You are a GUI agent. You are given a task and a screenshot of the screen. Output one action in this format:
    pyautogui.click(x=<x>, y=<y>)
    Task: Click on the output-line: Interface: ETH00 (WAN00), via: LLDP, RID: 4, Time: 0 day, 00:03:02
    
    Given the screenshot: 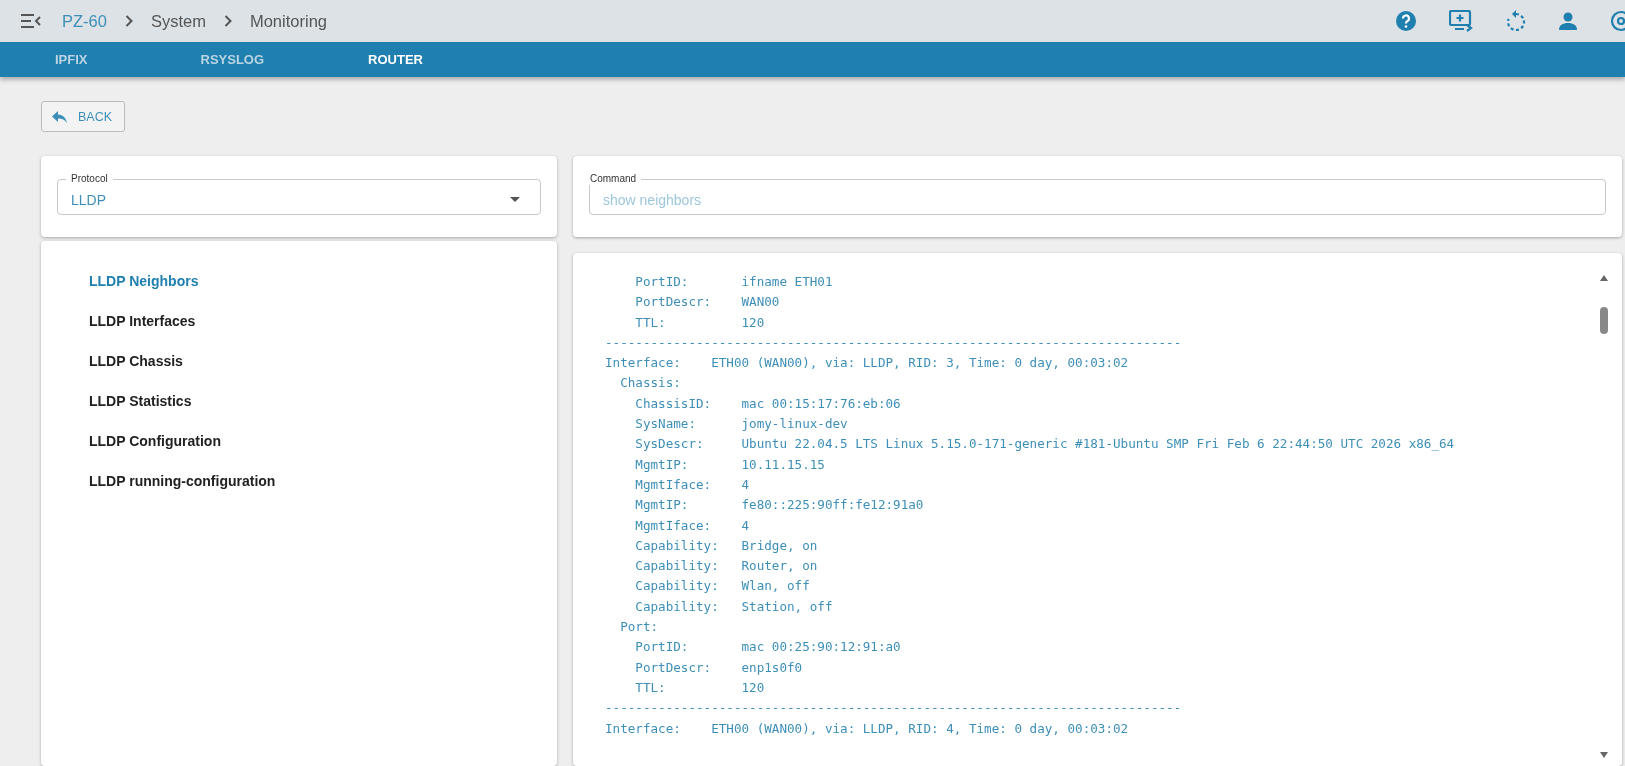 What is the action you would take?
    pyautogui.click(x=867, y=728)
    